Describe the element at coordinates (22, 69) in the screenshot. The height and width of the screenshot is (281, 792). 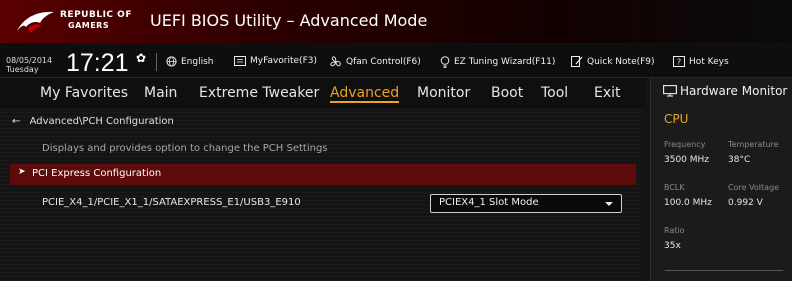
I see `day-text: Tuesday` at that location.